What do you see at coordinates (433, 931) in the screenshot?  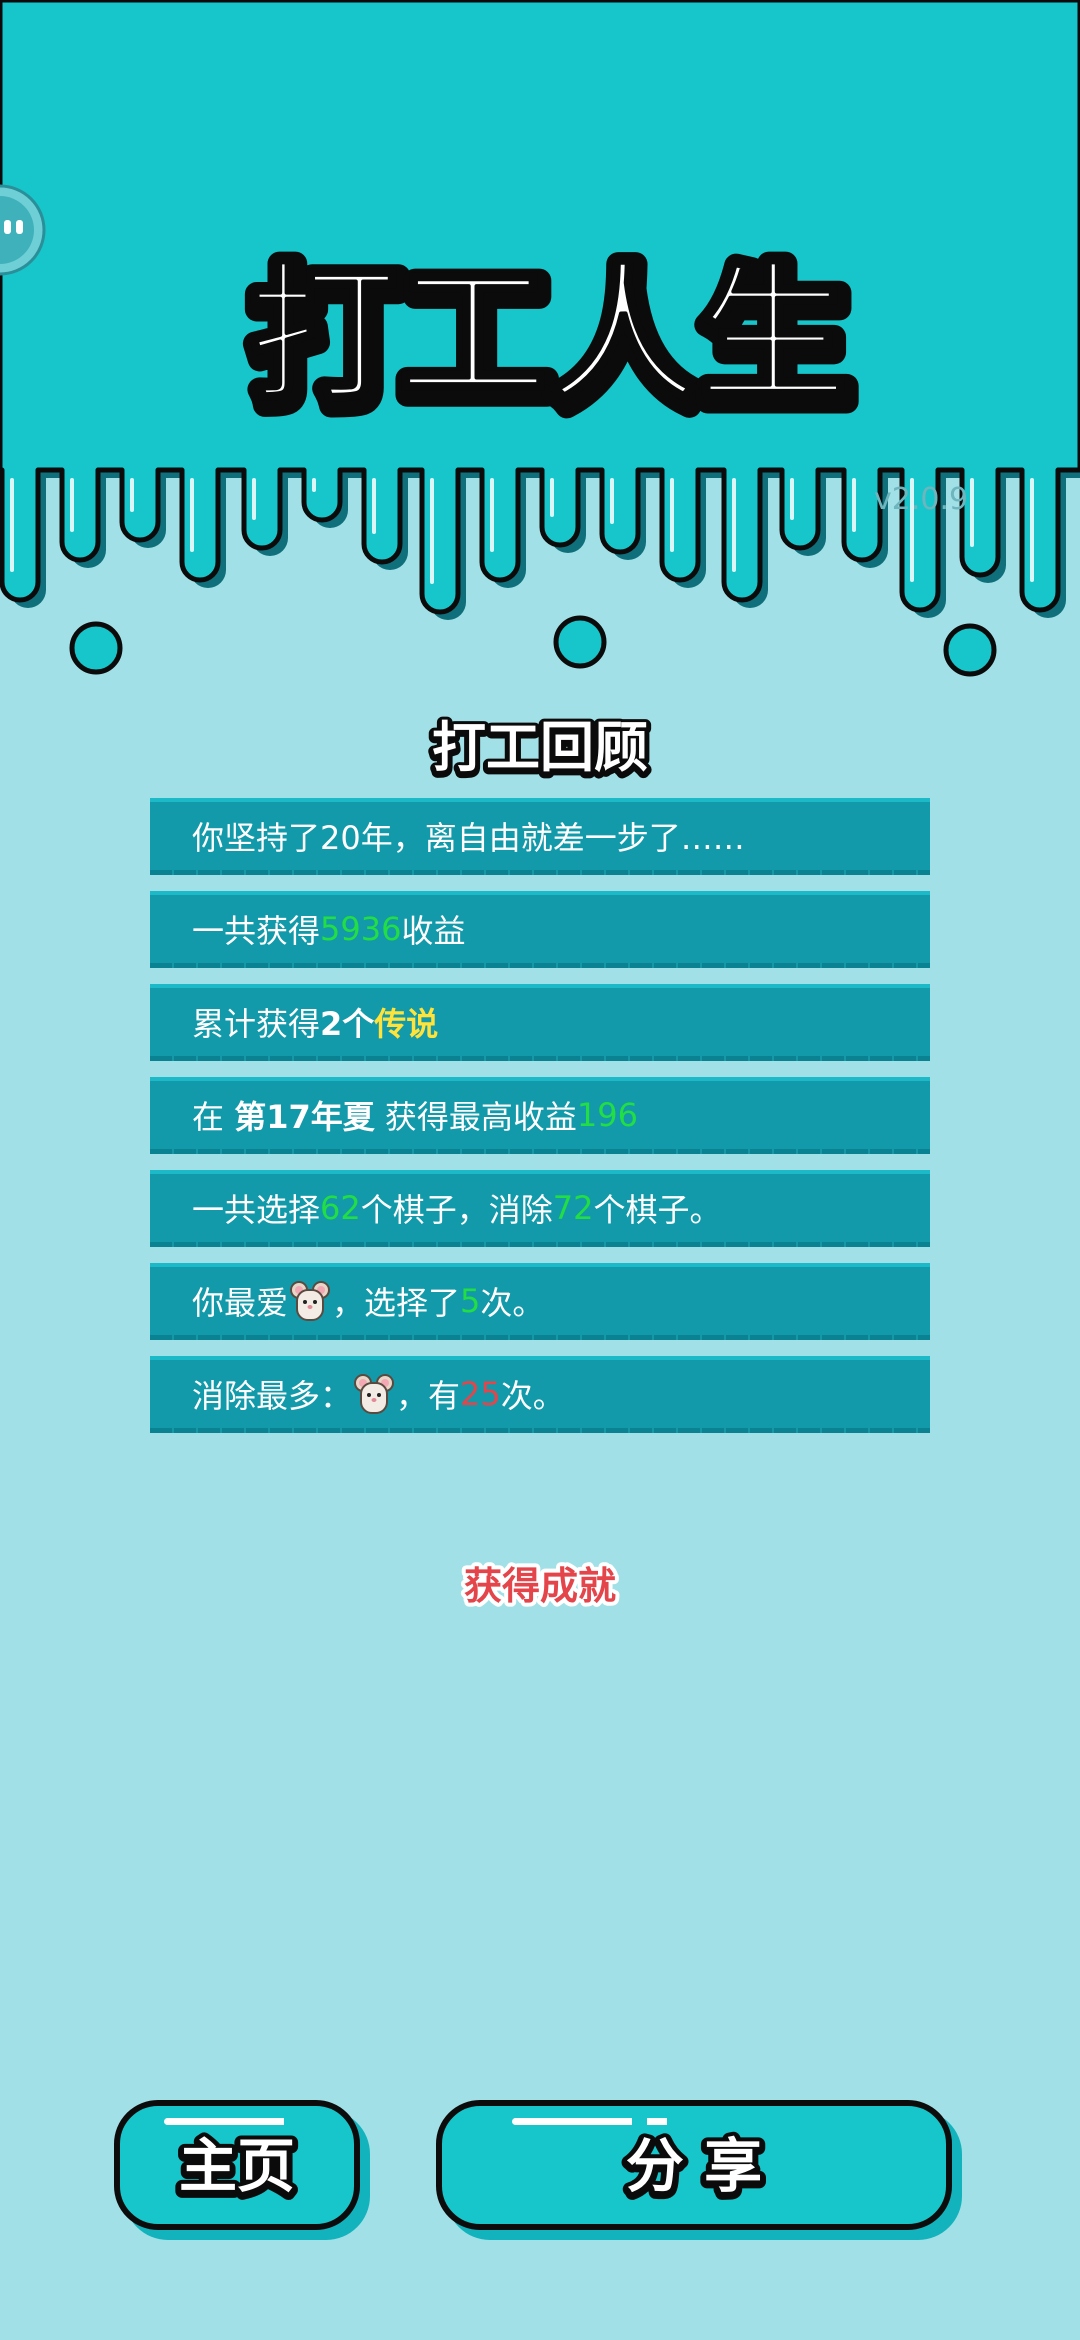 I see `income-suffix: 收益` at bounding box center [433, 931].